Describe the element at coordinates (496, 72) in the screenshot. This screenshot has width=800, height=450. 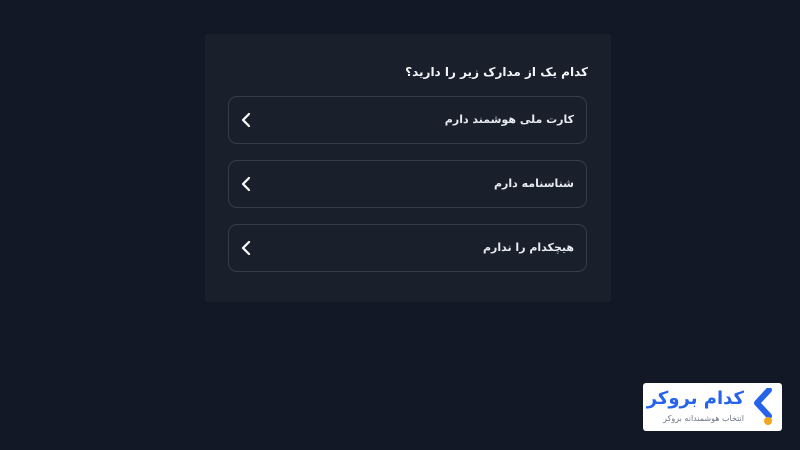
I see `document-question: کدام یک از مدارک زیر را دارید؟` at that location.